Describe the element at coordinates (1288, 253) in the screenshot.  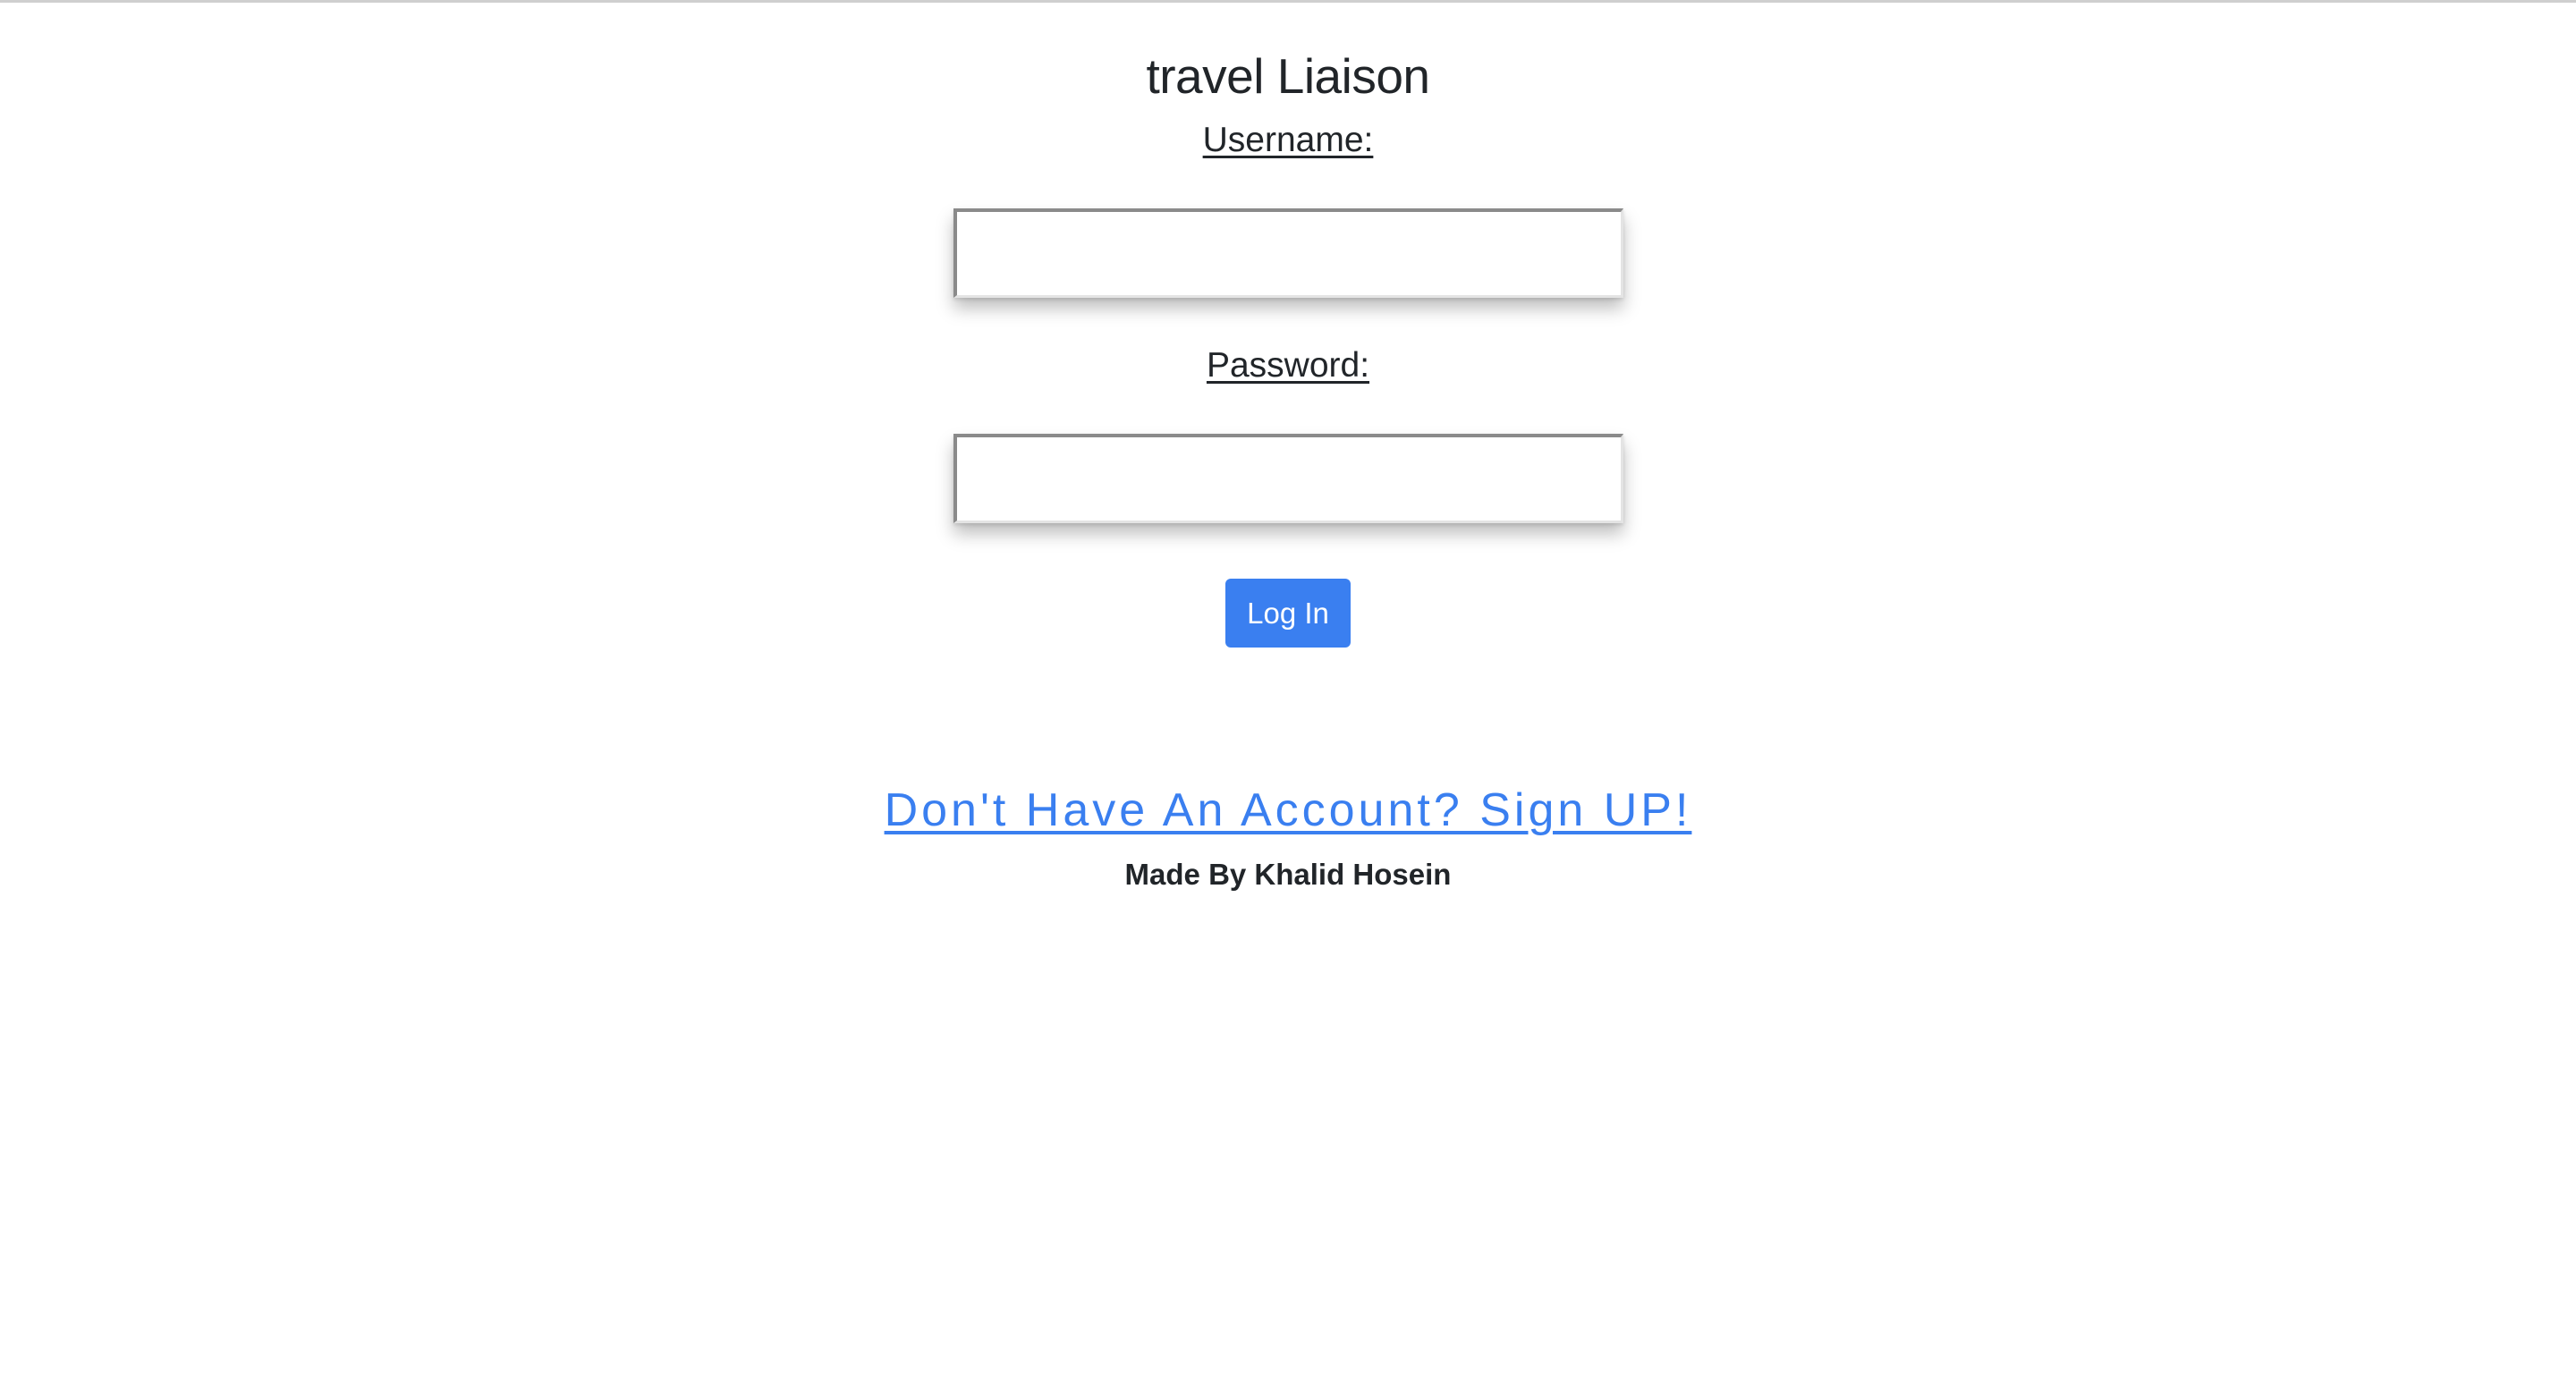
I see `username-input` at that location.